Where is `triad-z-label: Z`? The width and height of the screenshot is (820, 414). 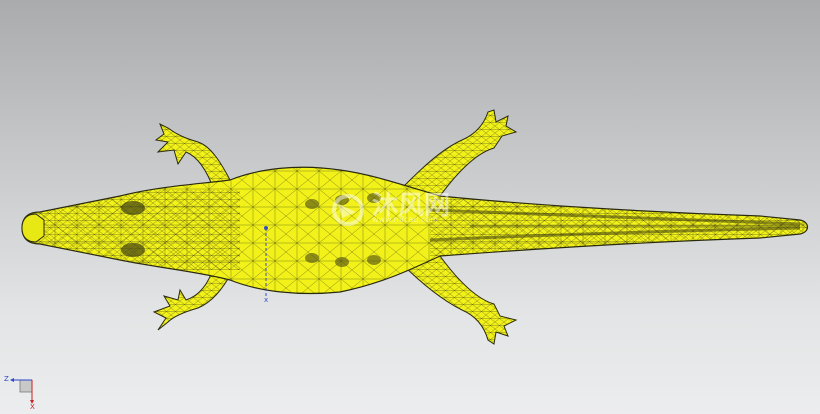
triad-z-label: Z is located at coordinates (6, 379).